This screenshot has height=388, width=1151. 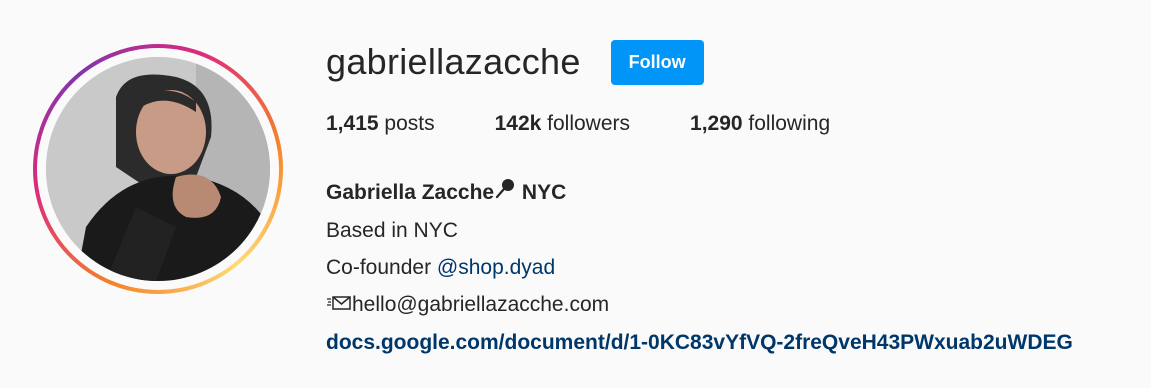 I want to click on envelope-icon, so click(x=339, y=305).